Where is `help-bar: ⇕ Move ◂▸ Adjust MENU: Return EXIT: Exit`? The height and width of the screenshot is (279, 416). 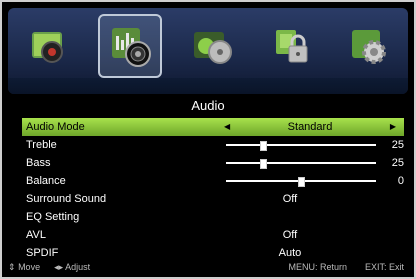 help-bar: ⇕ Move ◂▸ Adjust MENU: Return EXIT: Exit is located at coordinates (208, 267).